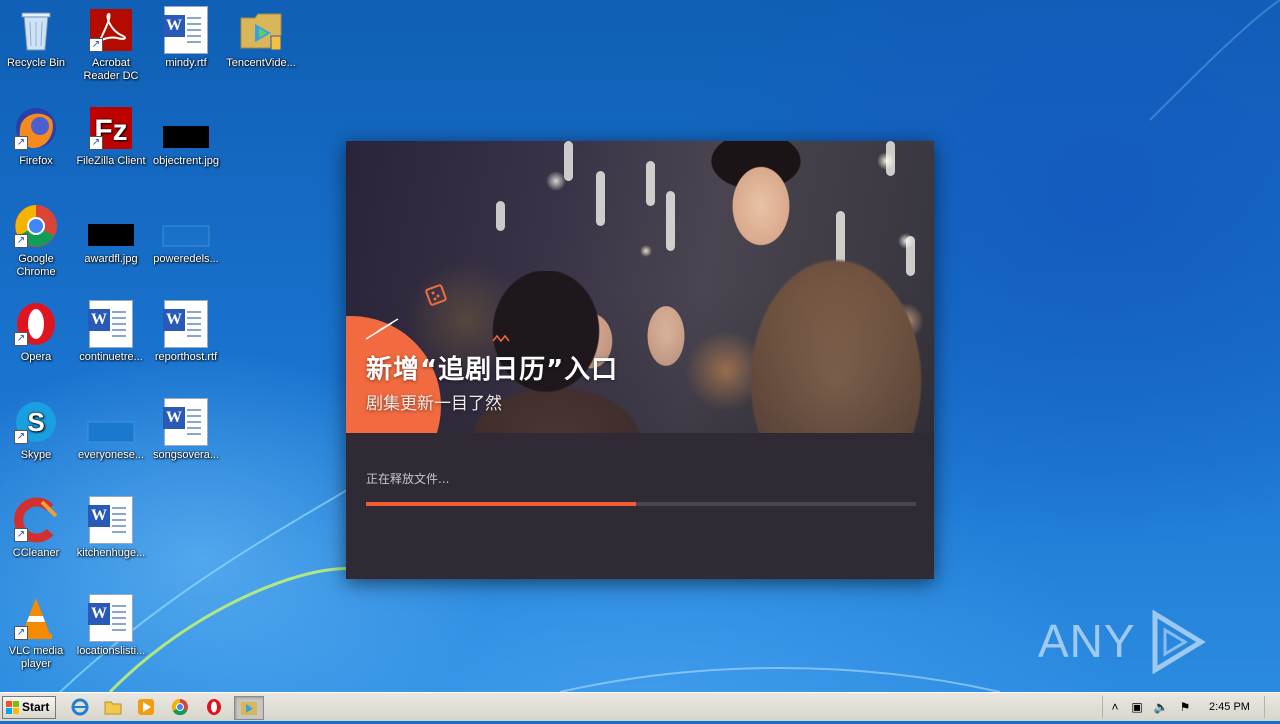  Describe the element at coordinates (37, 240) in the screenshot. I see `desktop-icon-chrome: ↗ Google Chrome` at that location.